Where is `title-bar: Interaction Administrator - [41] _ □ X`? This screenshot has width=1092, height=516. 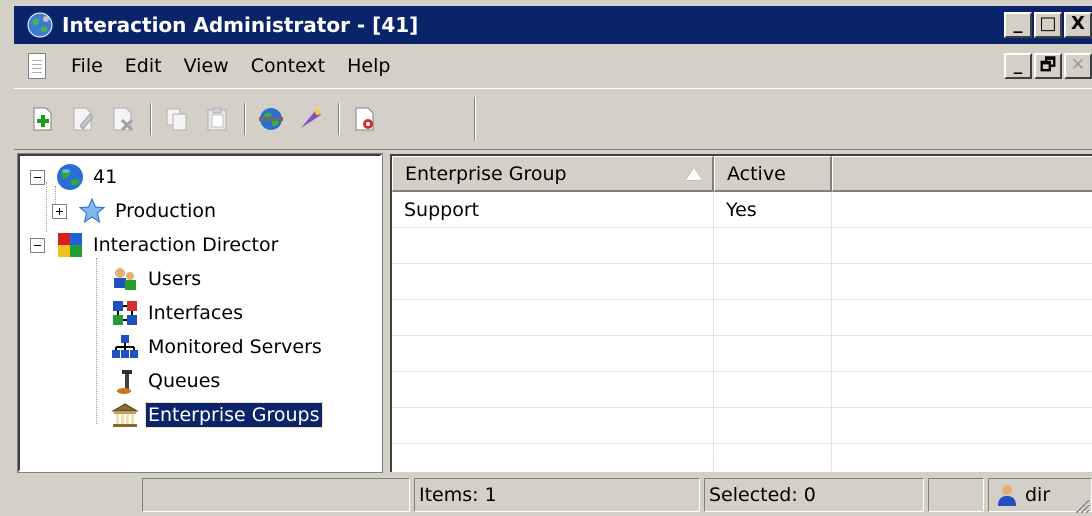 title-bar: Interaction Administrator - [41] _ □ X is located at coordinates (553, 25).